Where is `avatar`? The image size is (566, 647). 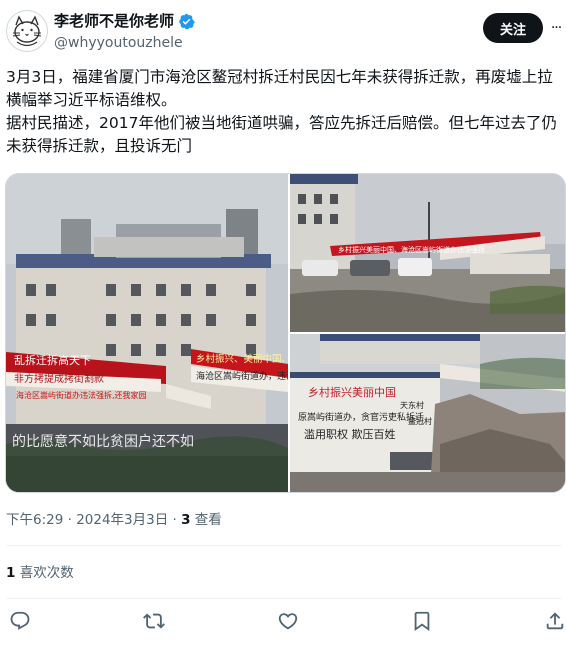
avatar is located at coordinates (27, 31).